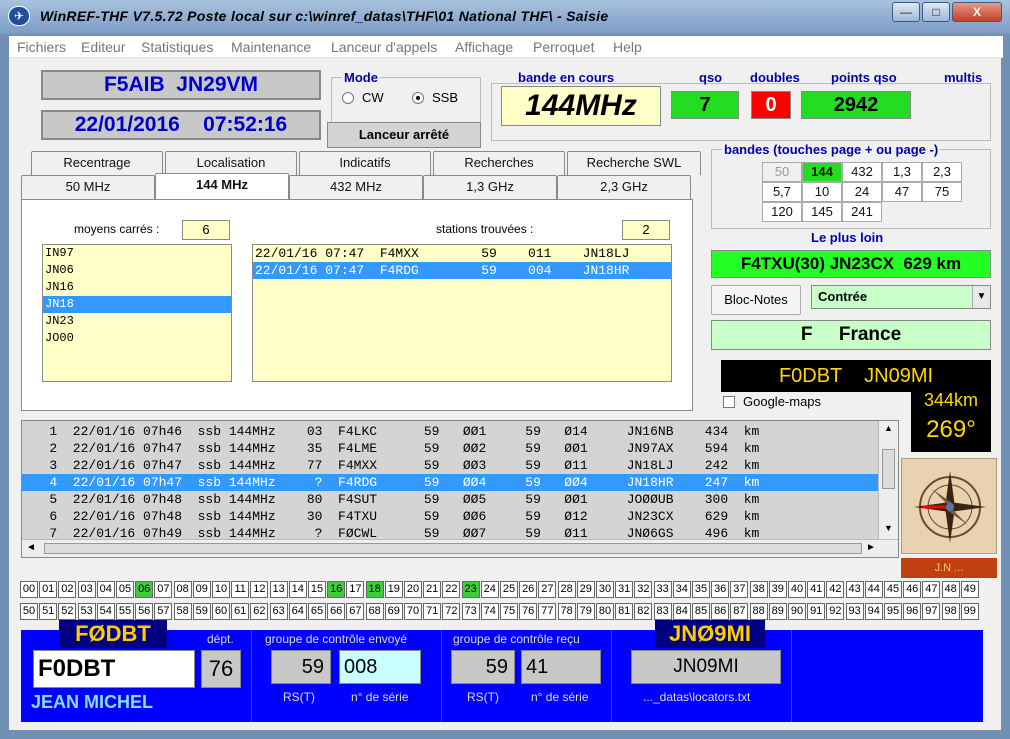 The height and width of the screenshot is (739, 1010). I want to click on dept-number: 08, so click(182, 589).